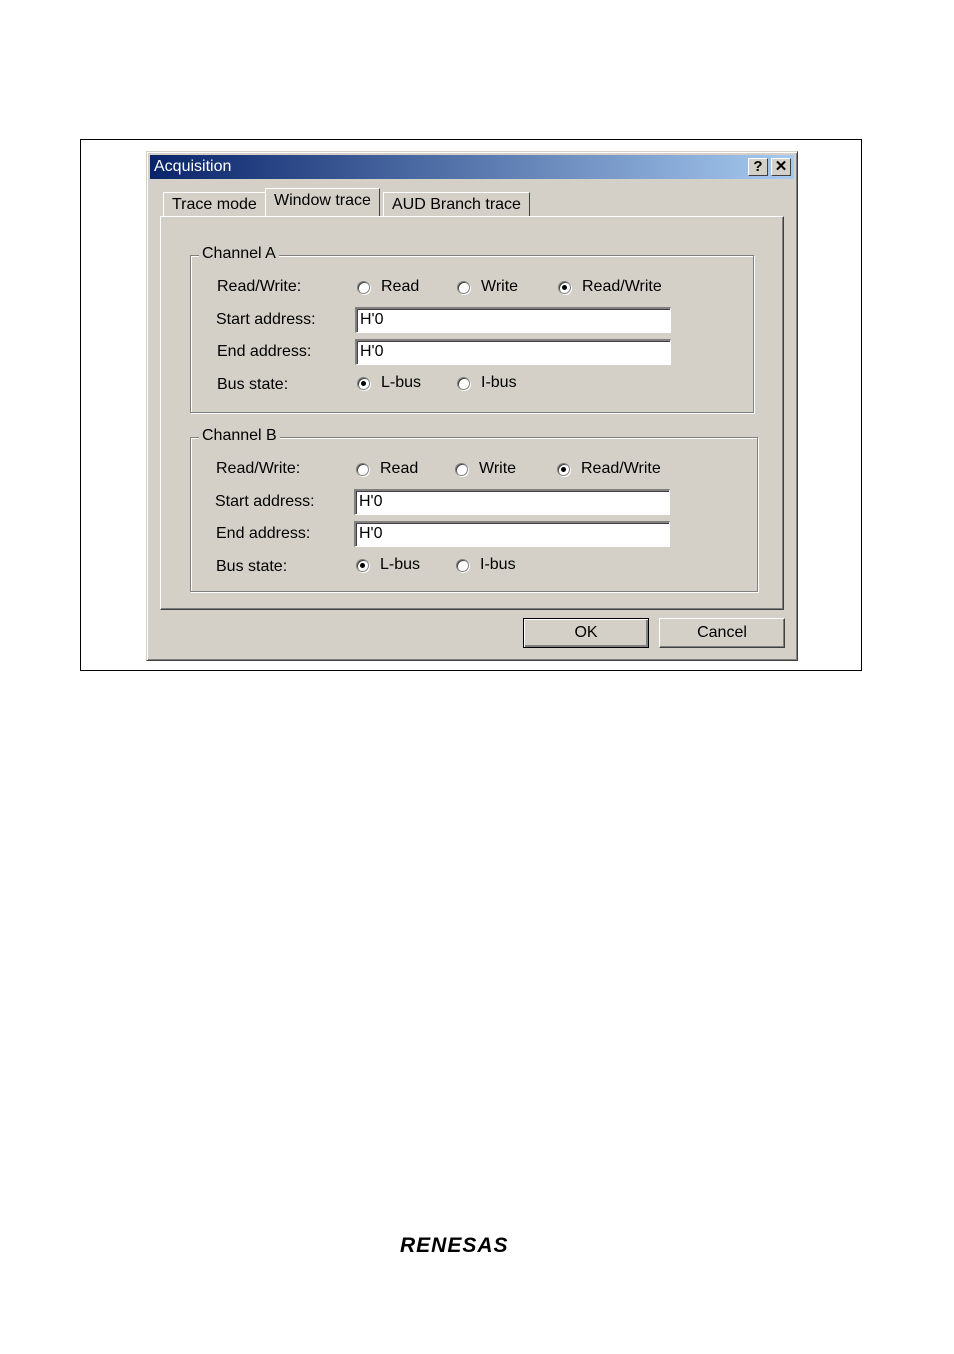  I want to click on channel-b-read-radio, so click(362, 469).